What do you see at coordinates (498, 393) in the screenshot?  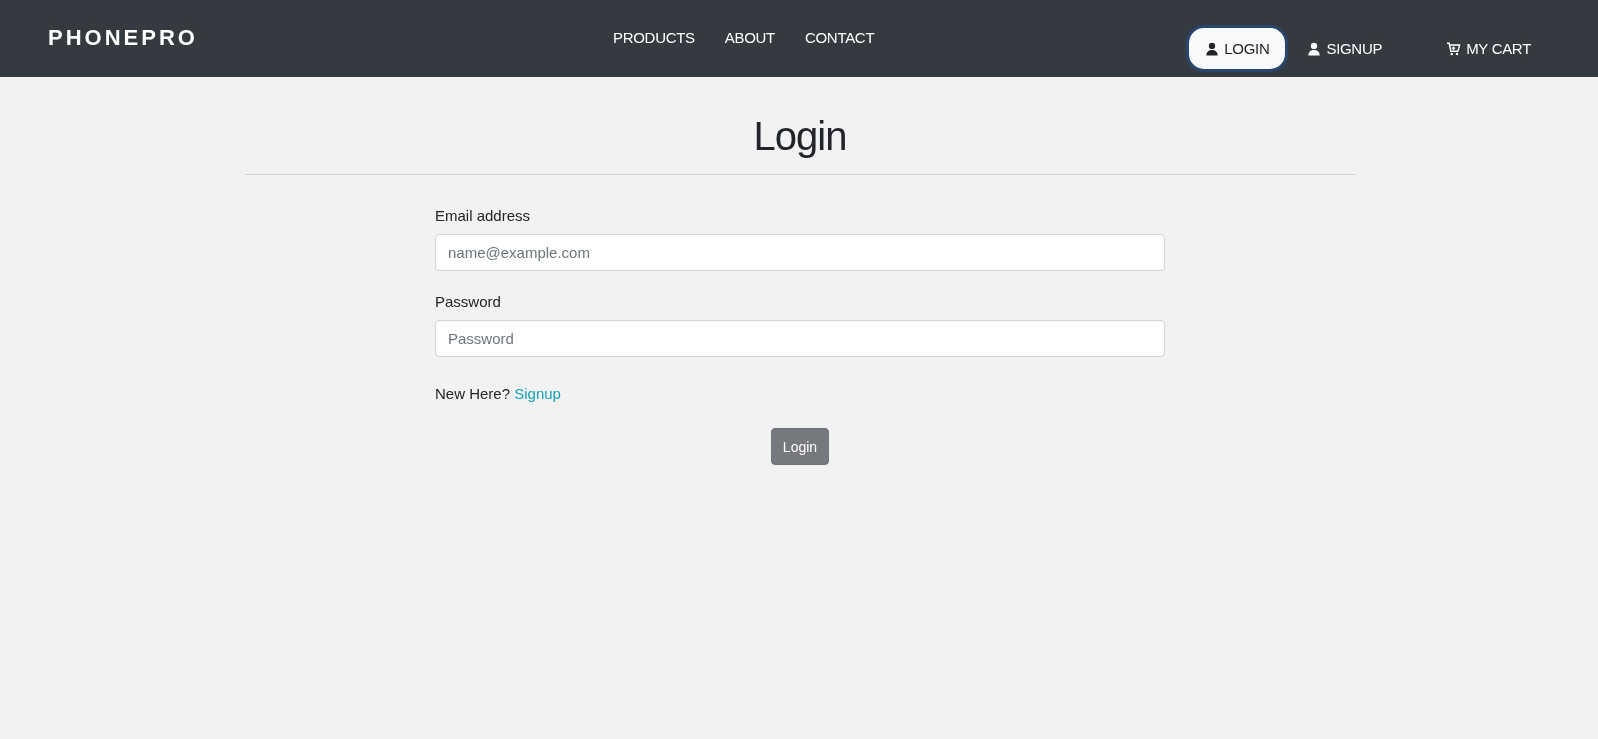 I see `signup-prompt: New Here? Signup` at bounding box center [498, 393].